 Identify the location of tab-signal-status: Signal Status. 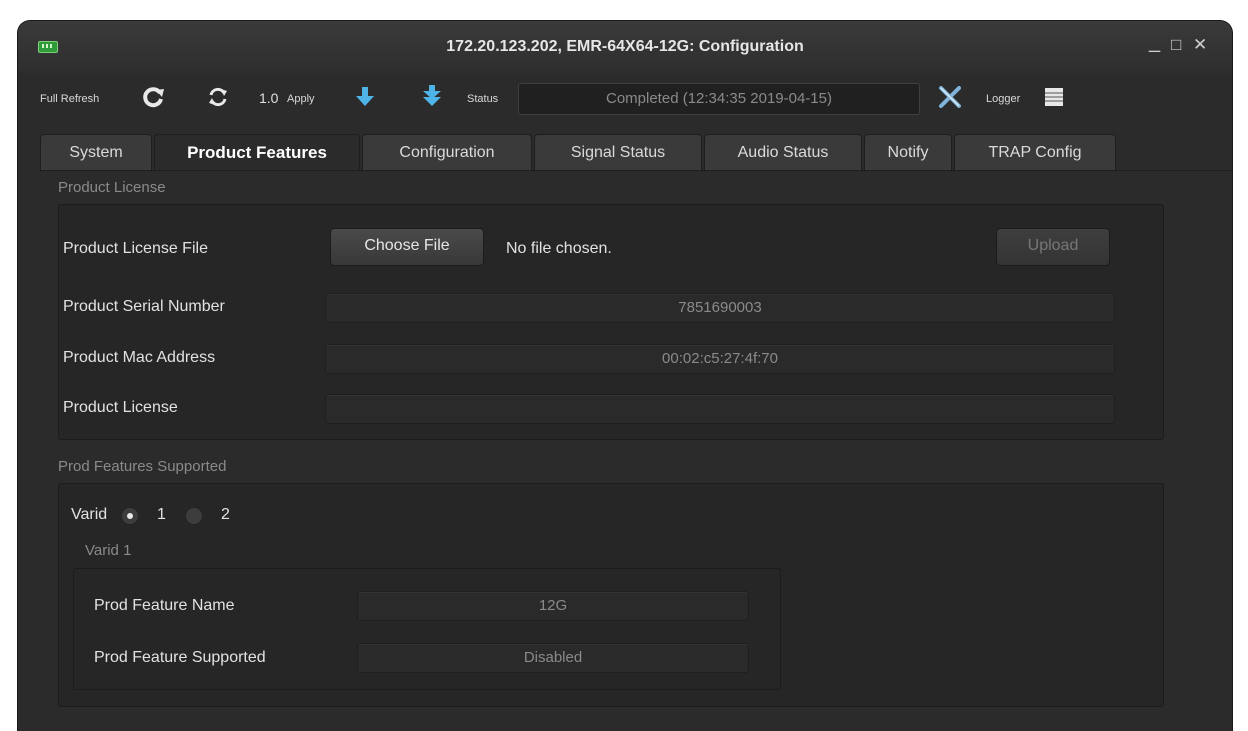
(618, 152).